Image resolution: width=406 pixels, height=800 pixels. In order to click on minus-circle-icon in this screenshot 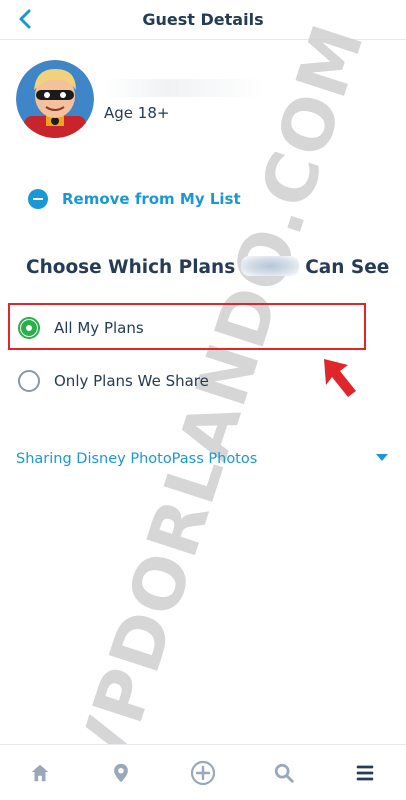, I will do `click(38, 199)`.